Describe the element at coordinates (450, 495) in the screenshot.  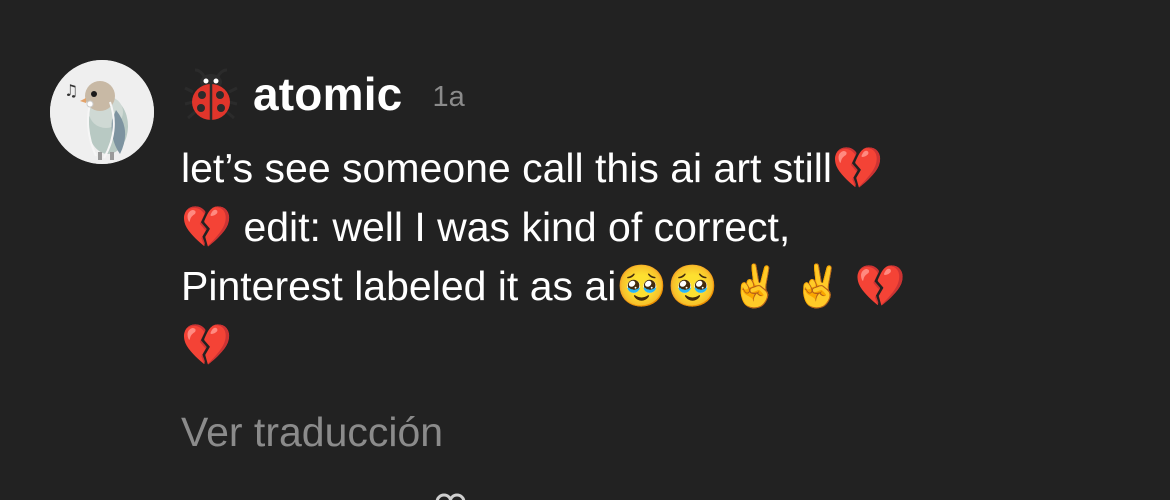
I see `reaction-icon` at that location.